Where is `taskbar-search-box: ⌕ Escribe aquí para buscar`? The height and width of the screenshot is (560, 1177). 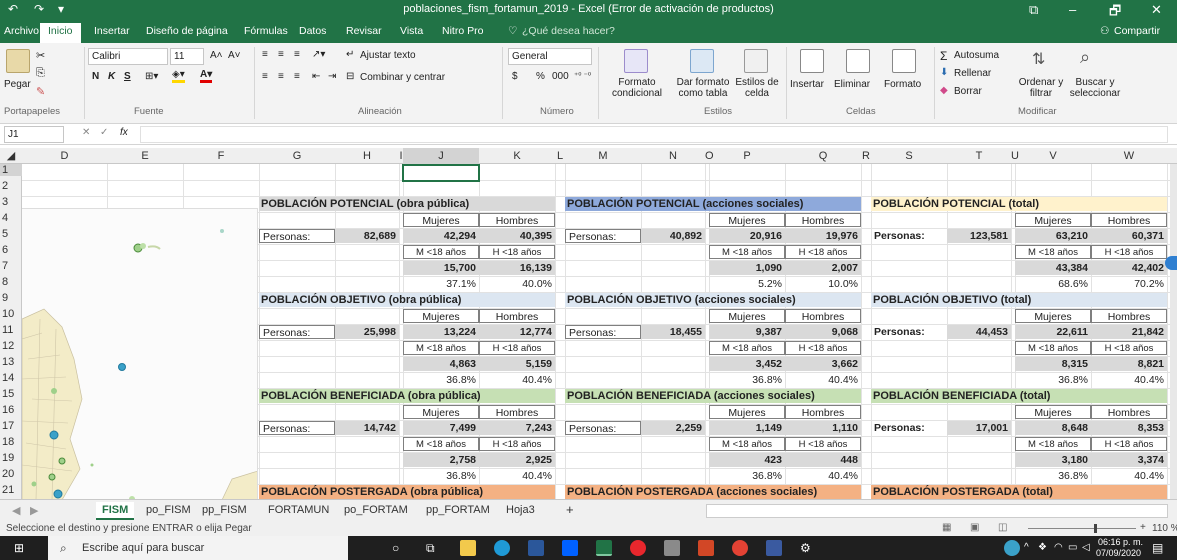
taskbar-search-box: ⌕ Escribe aquí para buscar is located at coordinates (198, 548).